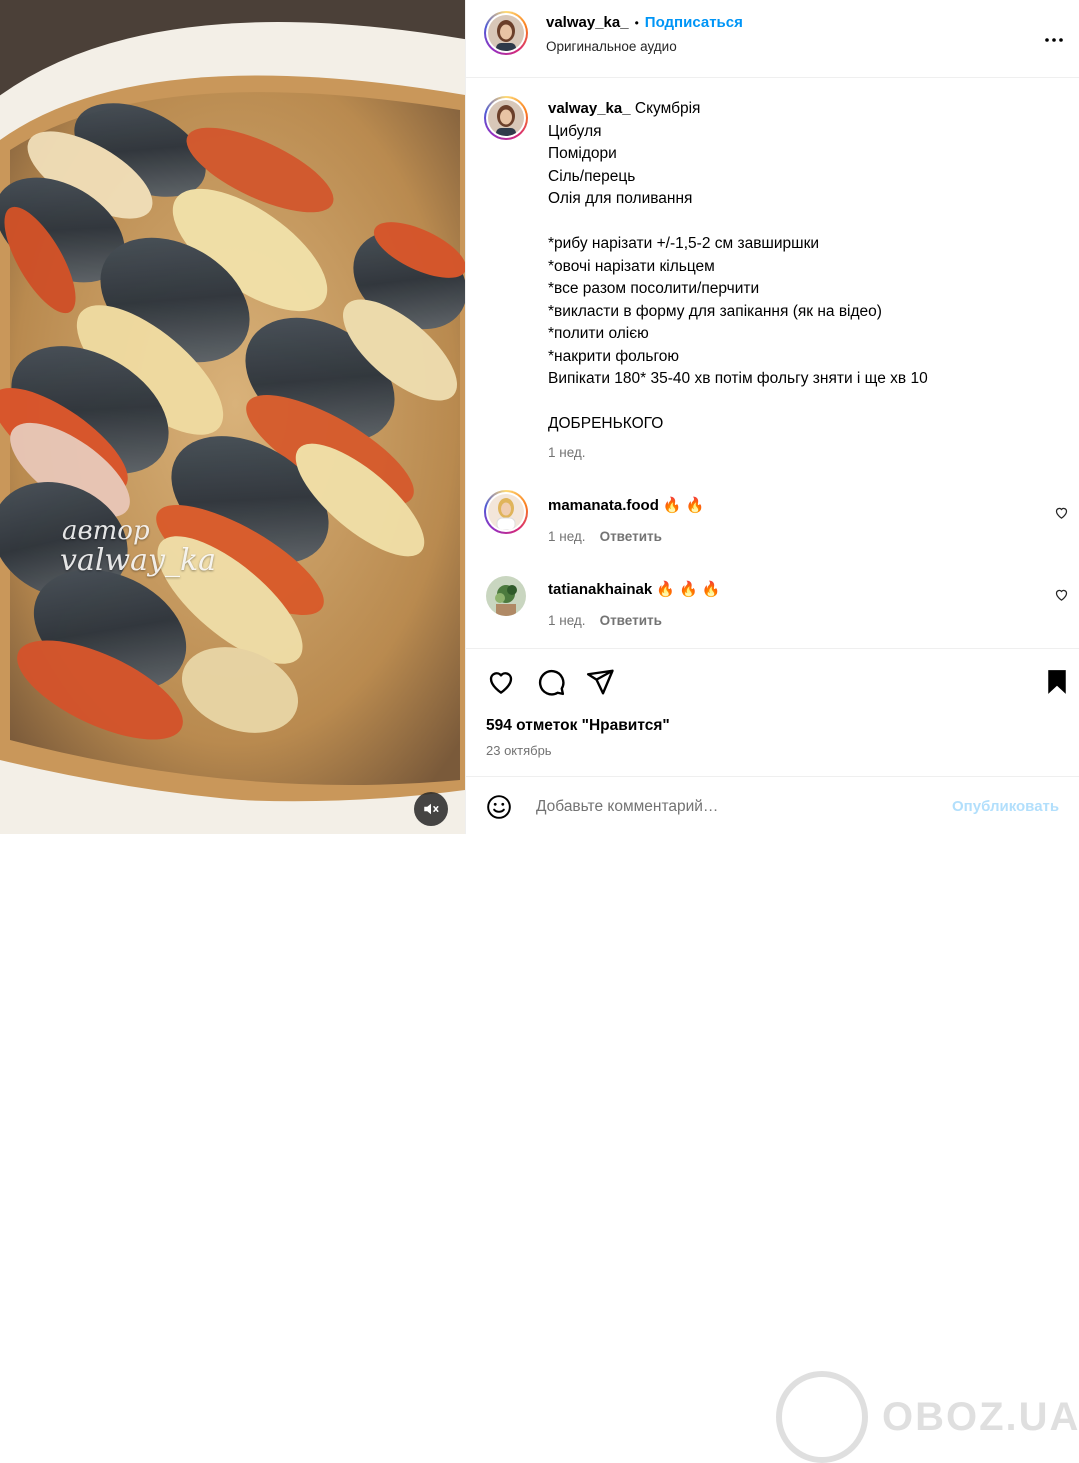 This screenshot has height=1463, width=1079. Describe the element at coordinates (519, 750) in the screenshot. I see `post-date: 23 октябрь` at that location.